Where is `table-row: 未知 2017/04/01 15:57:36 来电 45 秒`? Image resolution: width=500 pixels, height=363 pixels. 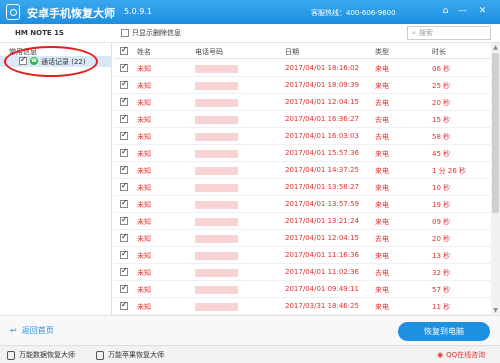 table-row: 未知 2017/04/01 15:57:36 来电 45 秒 is located at coordinates (302, 153).